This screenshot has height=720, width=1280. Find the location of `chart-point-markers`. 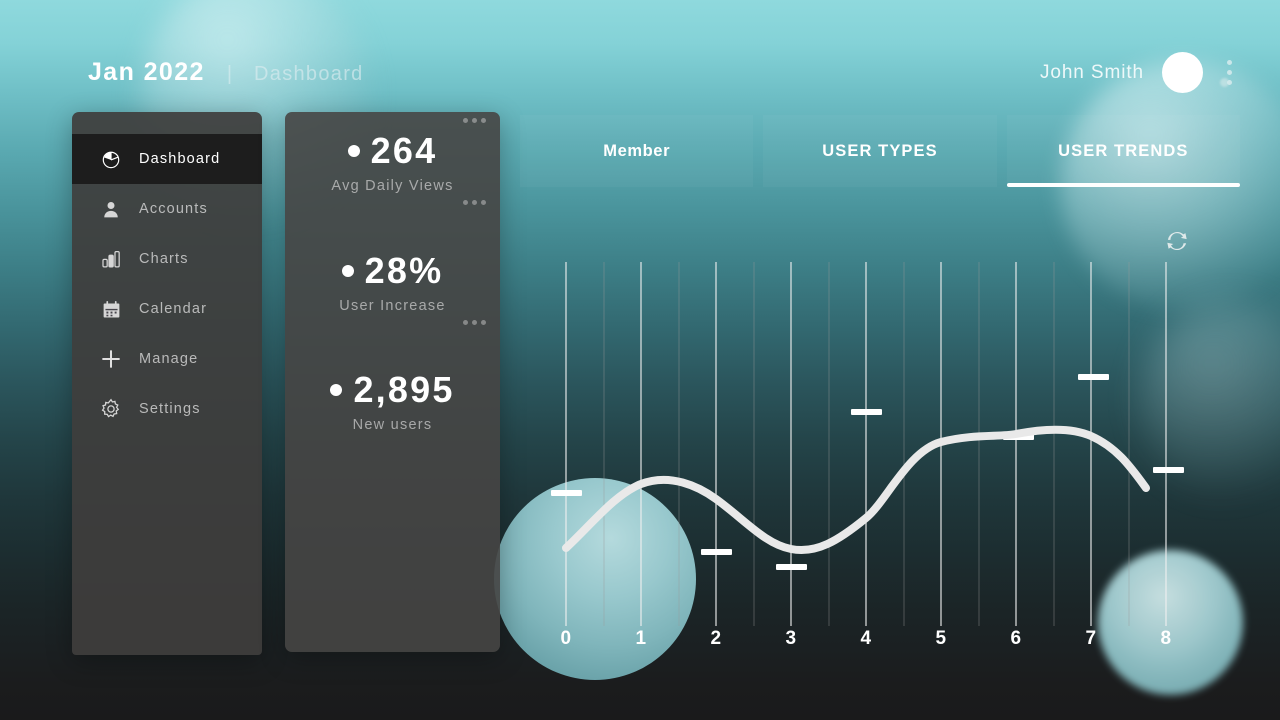

chart-point-markers is located at coordinates (867, 472).